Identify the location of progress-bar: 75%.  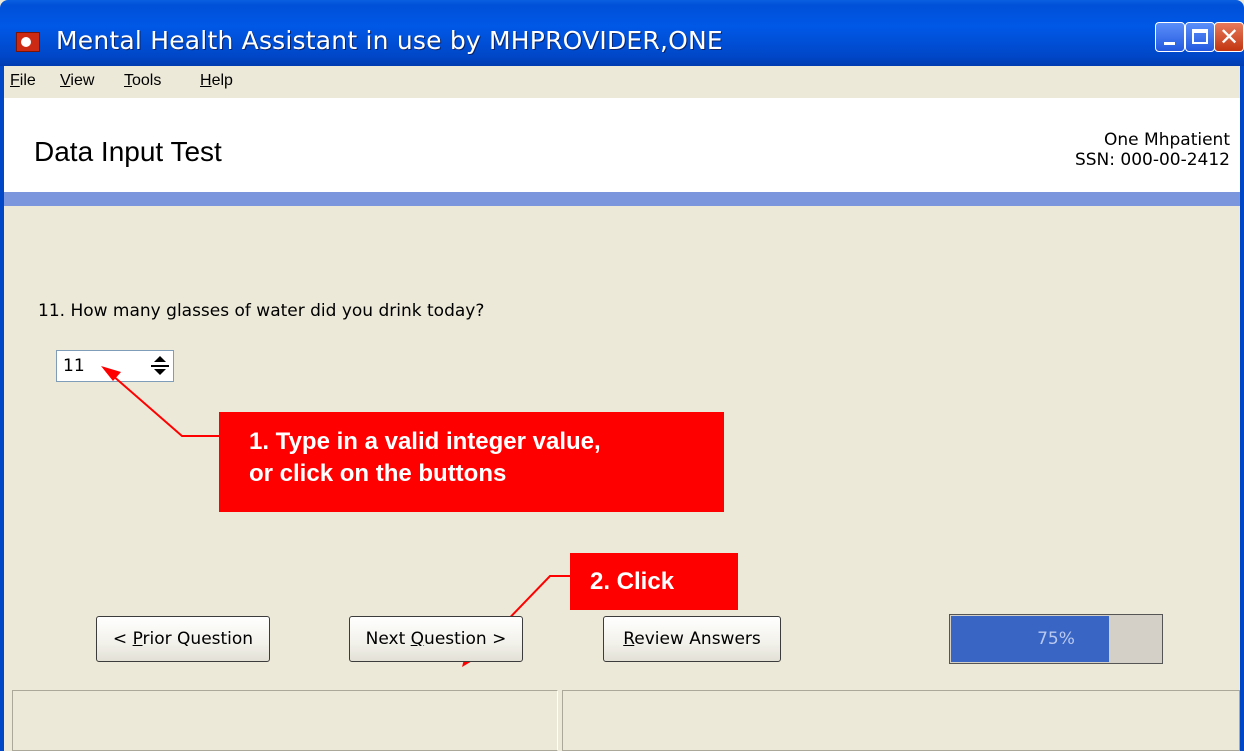
(1056, 639).